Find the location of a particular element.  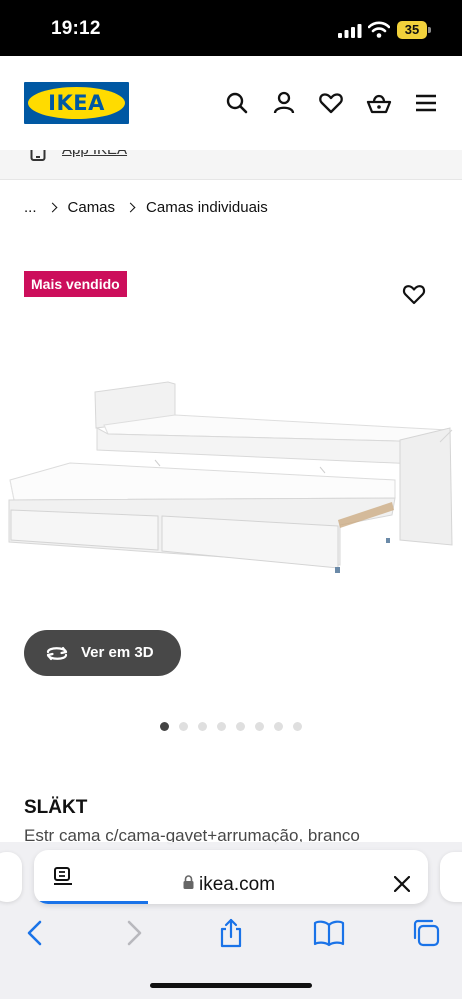

product-name: SLÄKT is located at coordinates (56, 807).